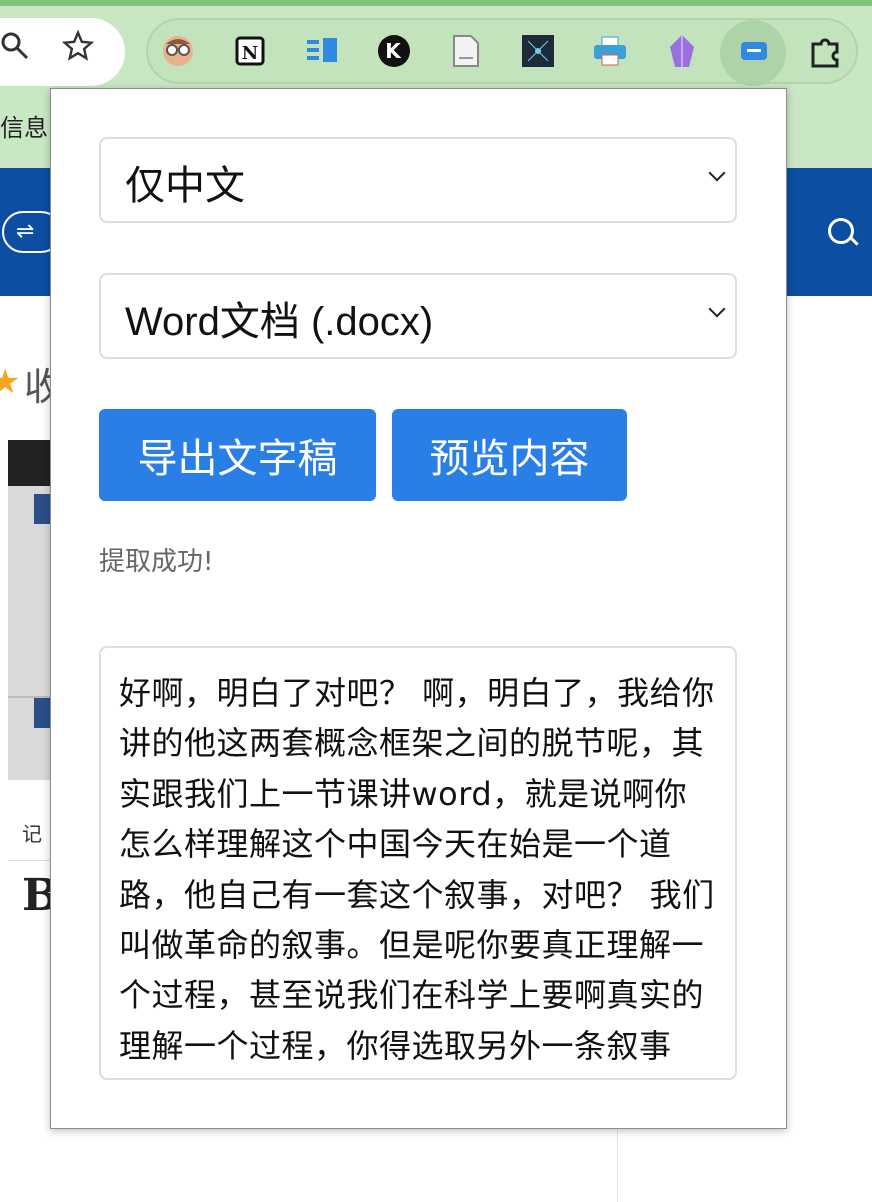 The image size is (872, 1202). Describe the element at coordinates (418, 180) in the screenshot. I see `language-select: 仅中文` at that location.